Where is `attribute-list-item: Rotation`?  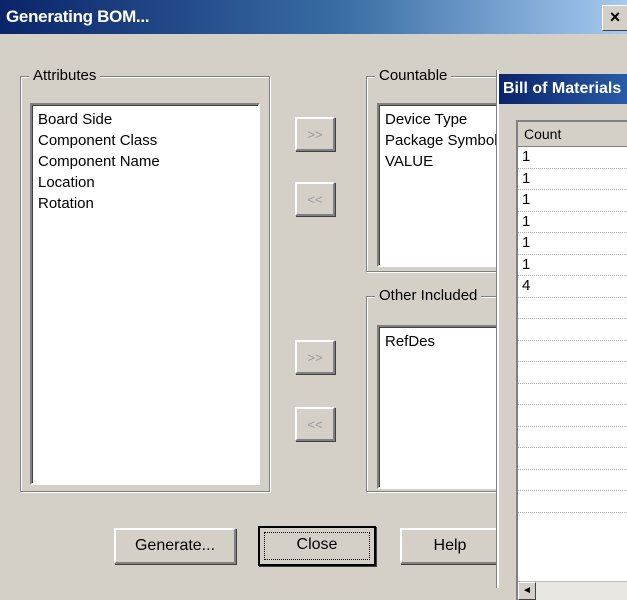 attribute-list-item: Rotation is located at coordinates (145, 203).